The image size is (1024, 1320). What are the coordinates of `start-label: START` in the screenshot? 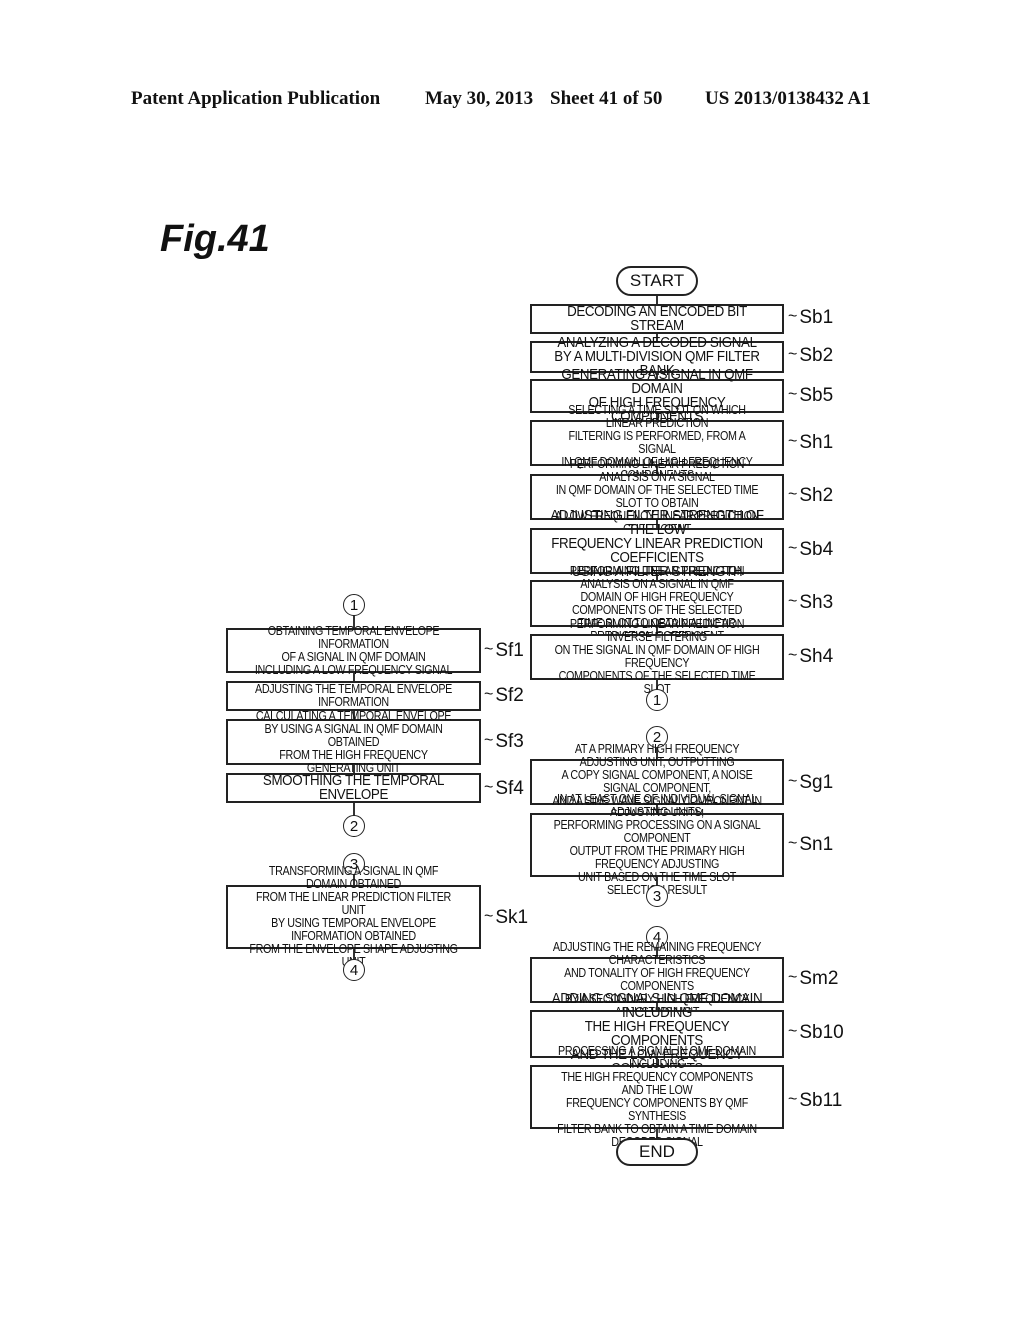 It's located at (657, 280).